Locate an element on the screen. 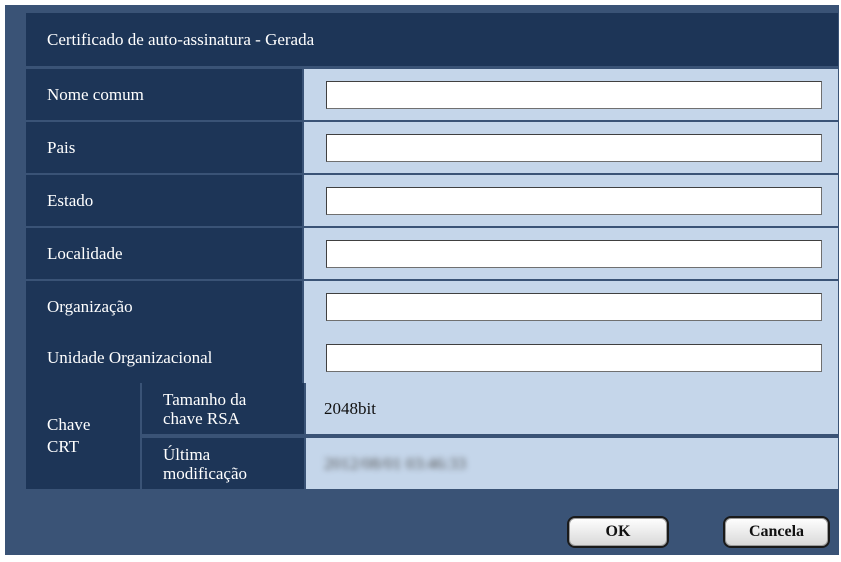 This screenshot has height=562, width=841. rsa-key-size-text: 2048bit is located at coordinates (350, 408).